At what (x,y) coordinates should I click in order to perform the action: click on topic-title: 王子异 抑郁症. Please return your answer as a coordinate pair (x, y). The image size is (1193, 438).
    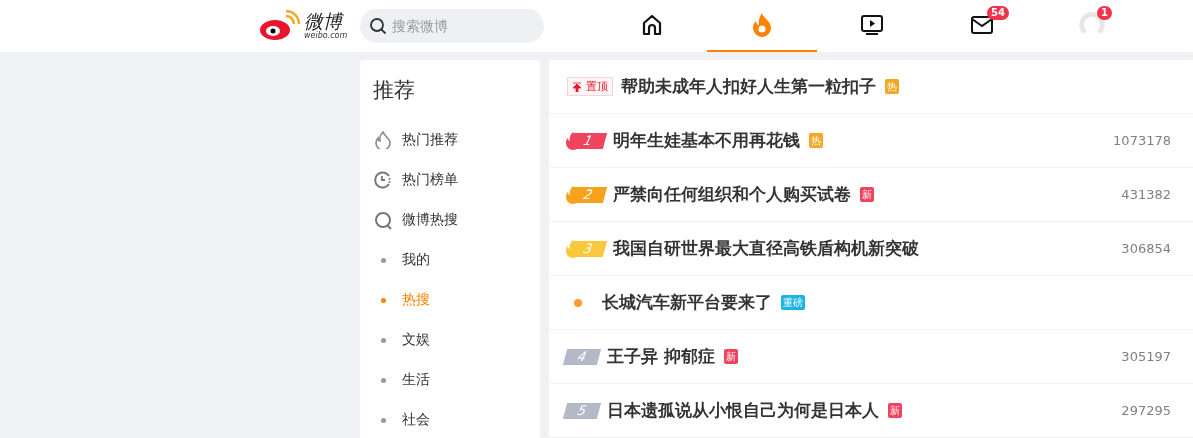
    Looking at the image, I should click on (661, 356).